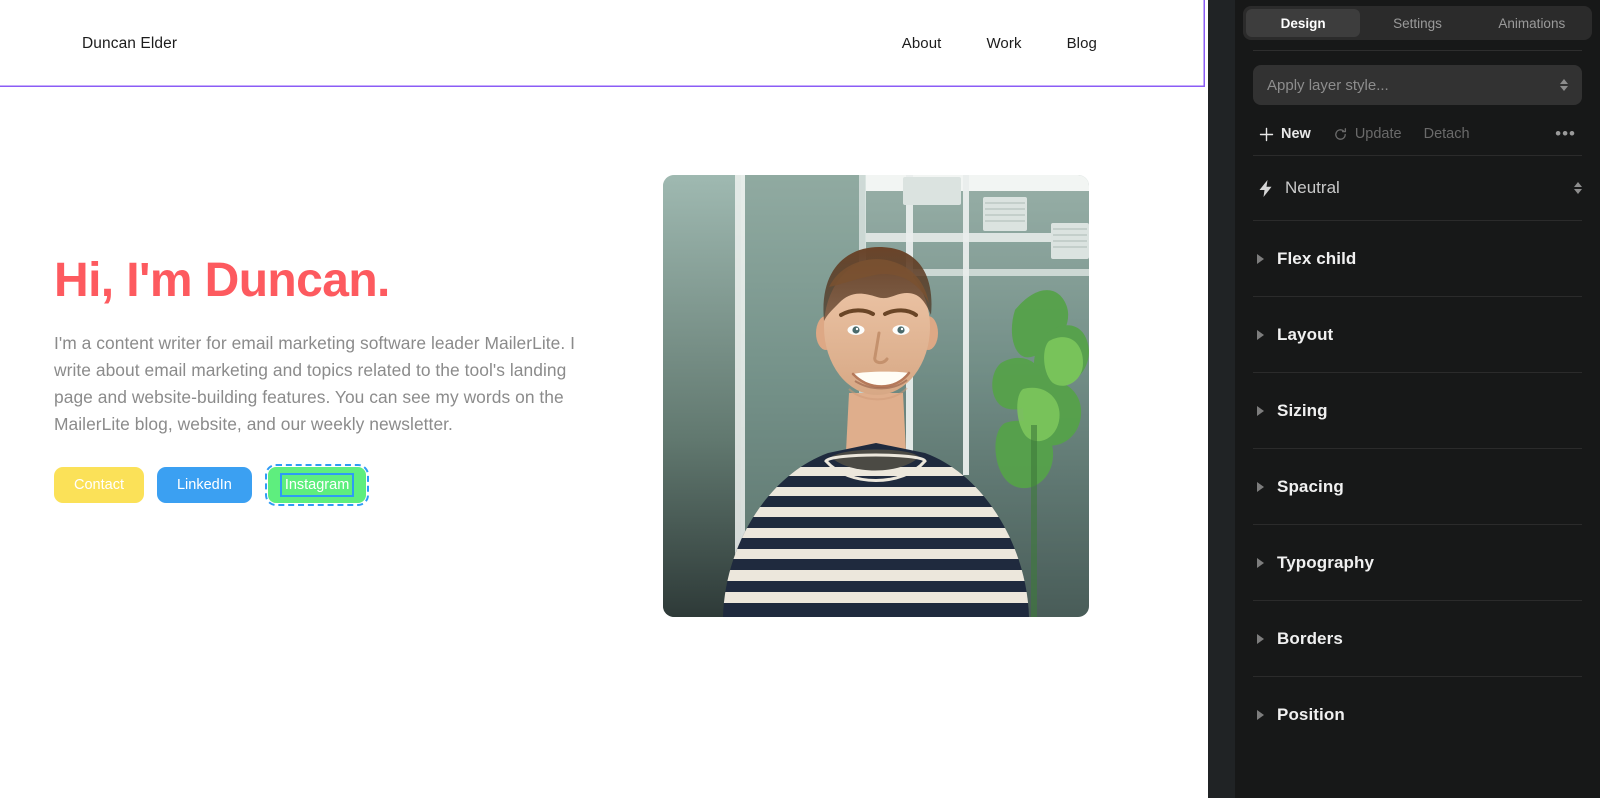 The height and width of the screenshot is (798, 1600). I want to click on hero-portrait-image, so click(876, 396).